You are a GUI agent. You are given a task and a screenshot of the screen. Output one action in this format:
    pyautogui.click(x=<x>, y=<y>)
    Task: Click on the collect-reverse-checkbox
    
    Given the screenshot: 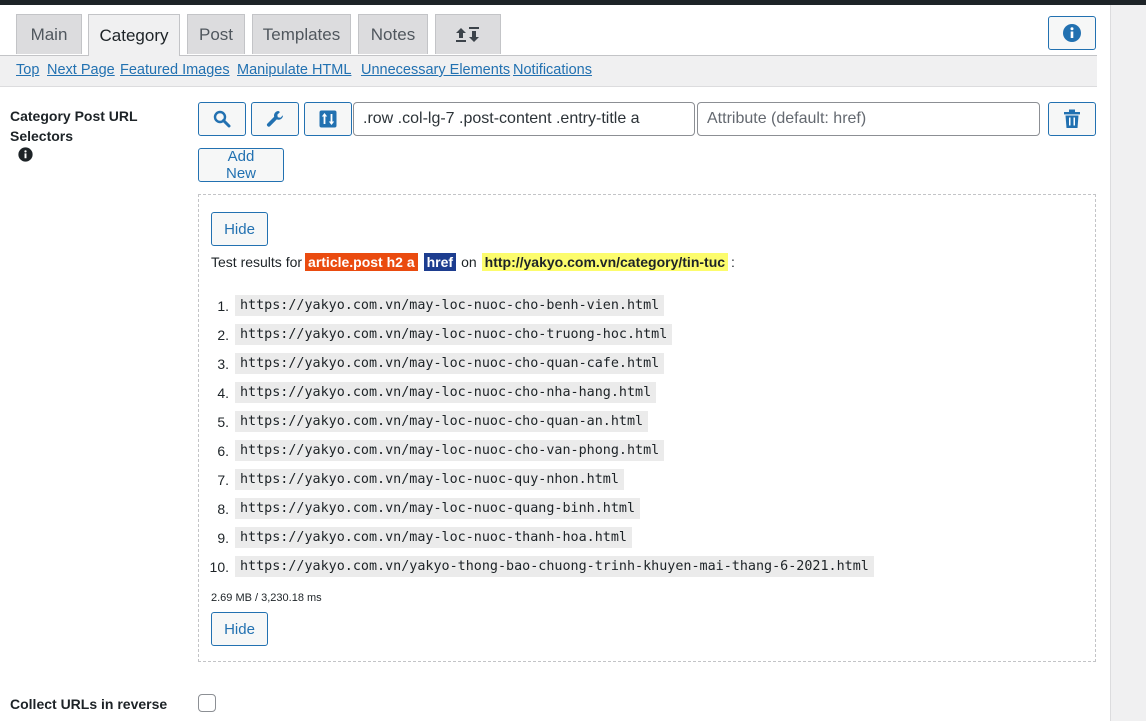 What is the action you would take?
    pyautogui.click(x=207, y=703)
    